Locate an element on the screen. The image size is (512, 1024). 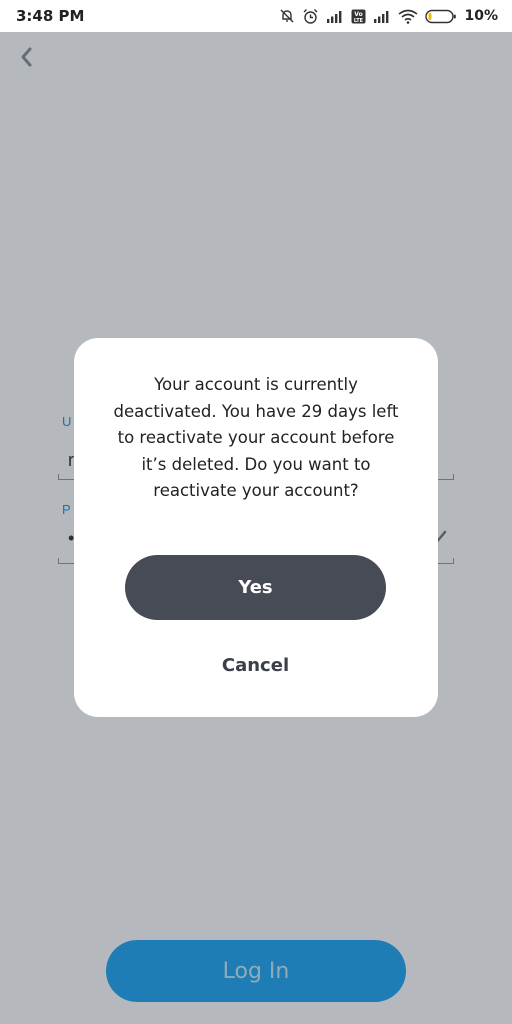
status-icons: Vo LTE 10% is located at coordinates (388, 16).